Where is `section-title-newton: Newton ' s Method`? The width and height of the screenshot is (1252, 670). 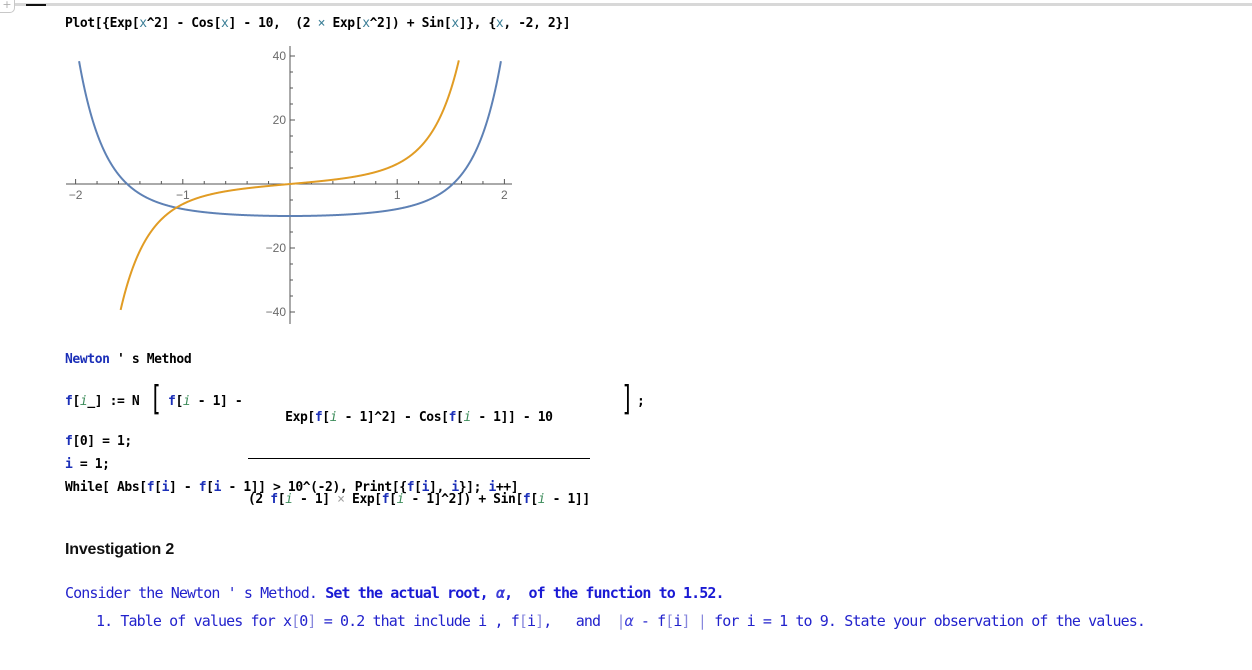
section-title-newton: Newton ' s Method is located at coordinates (128, 359).